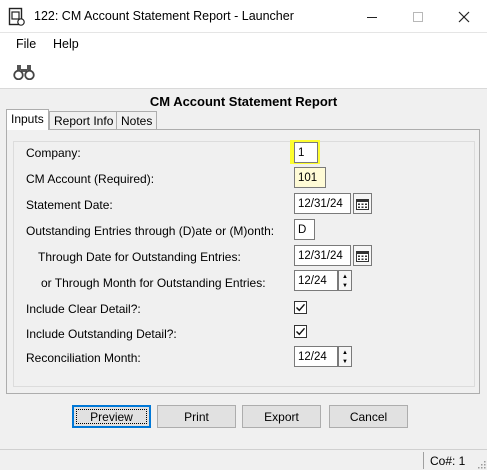 The width and height of the screenshot is (487, 470). I want to click on include-outstanding-checkbox, so click(300, 331).